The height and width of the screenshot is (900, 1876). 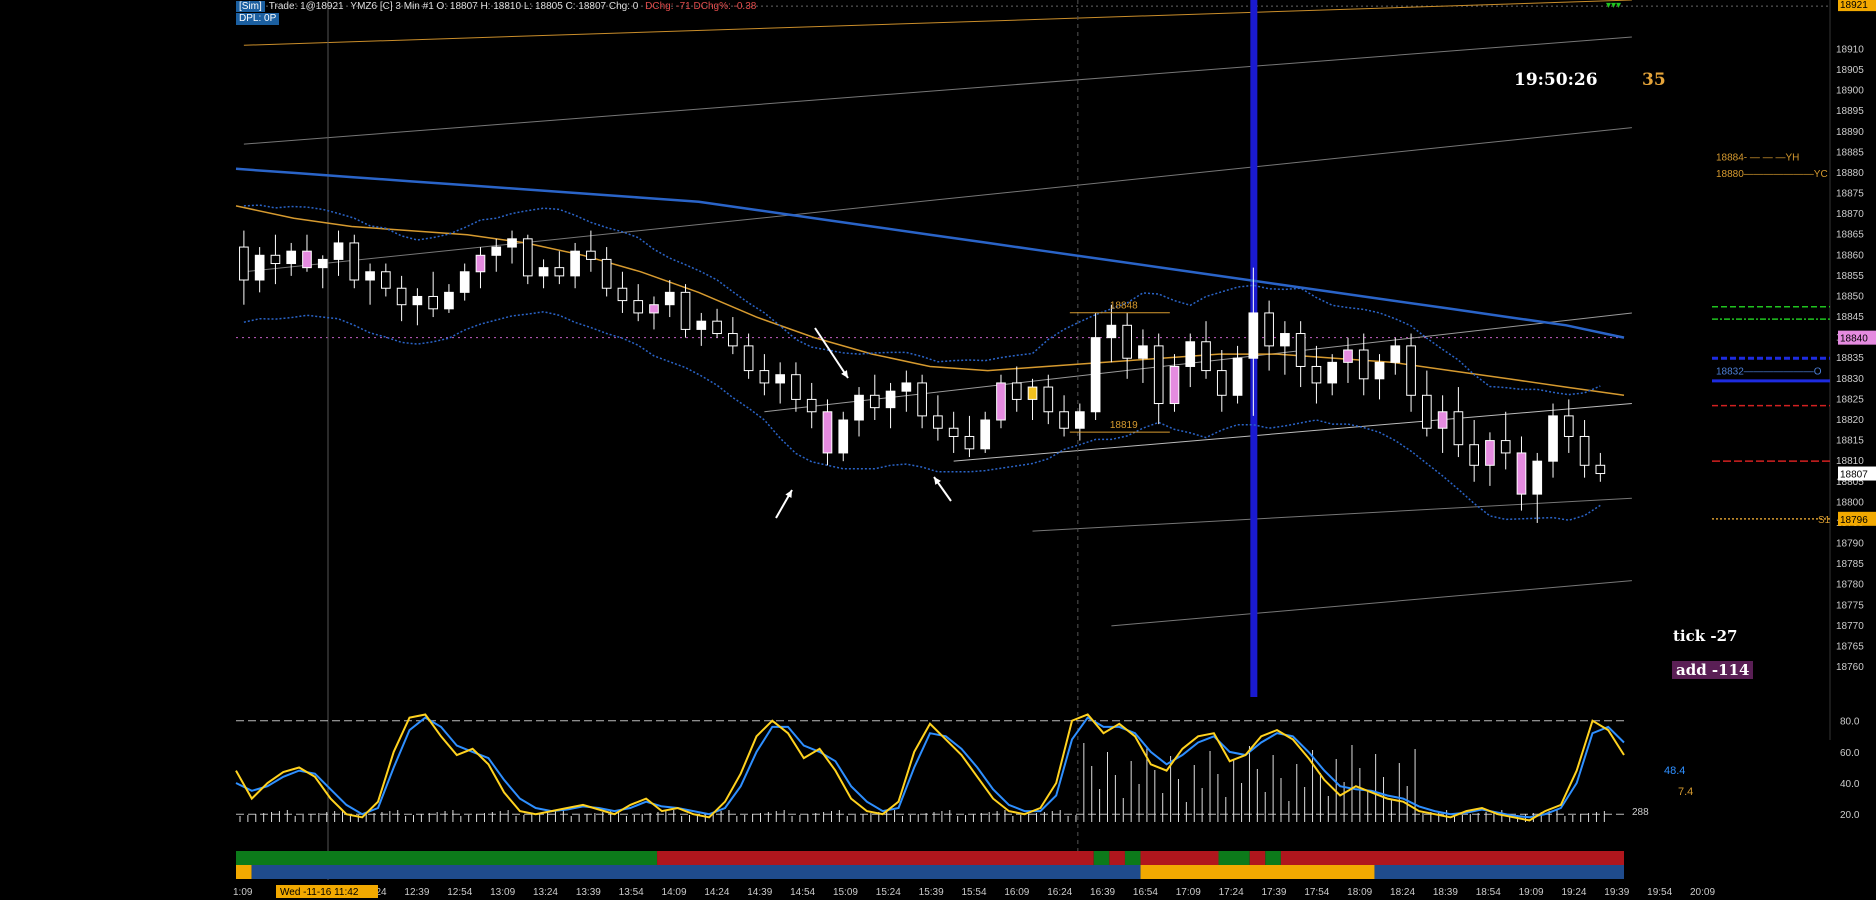 What do you see at coordinates (1854, 475) in the screenshot?
I see `price-tag-label: 18807` at bounding box center [1854, 475].